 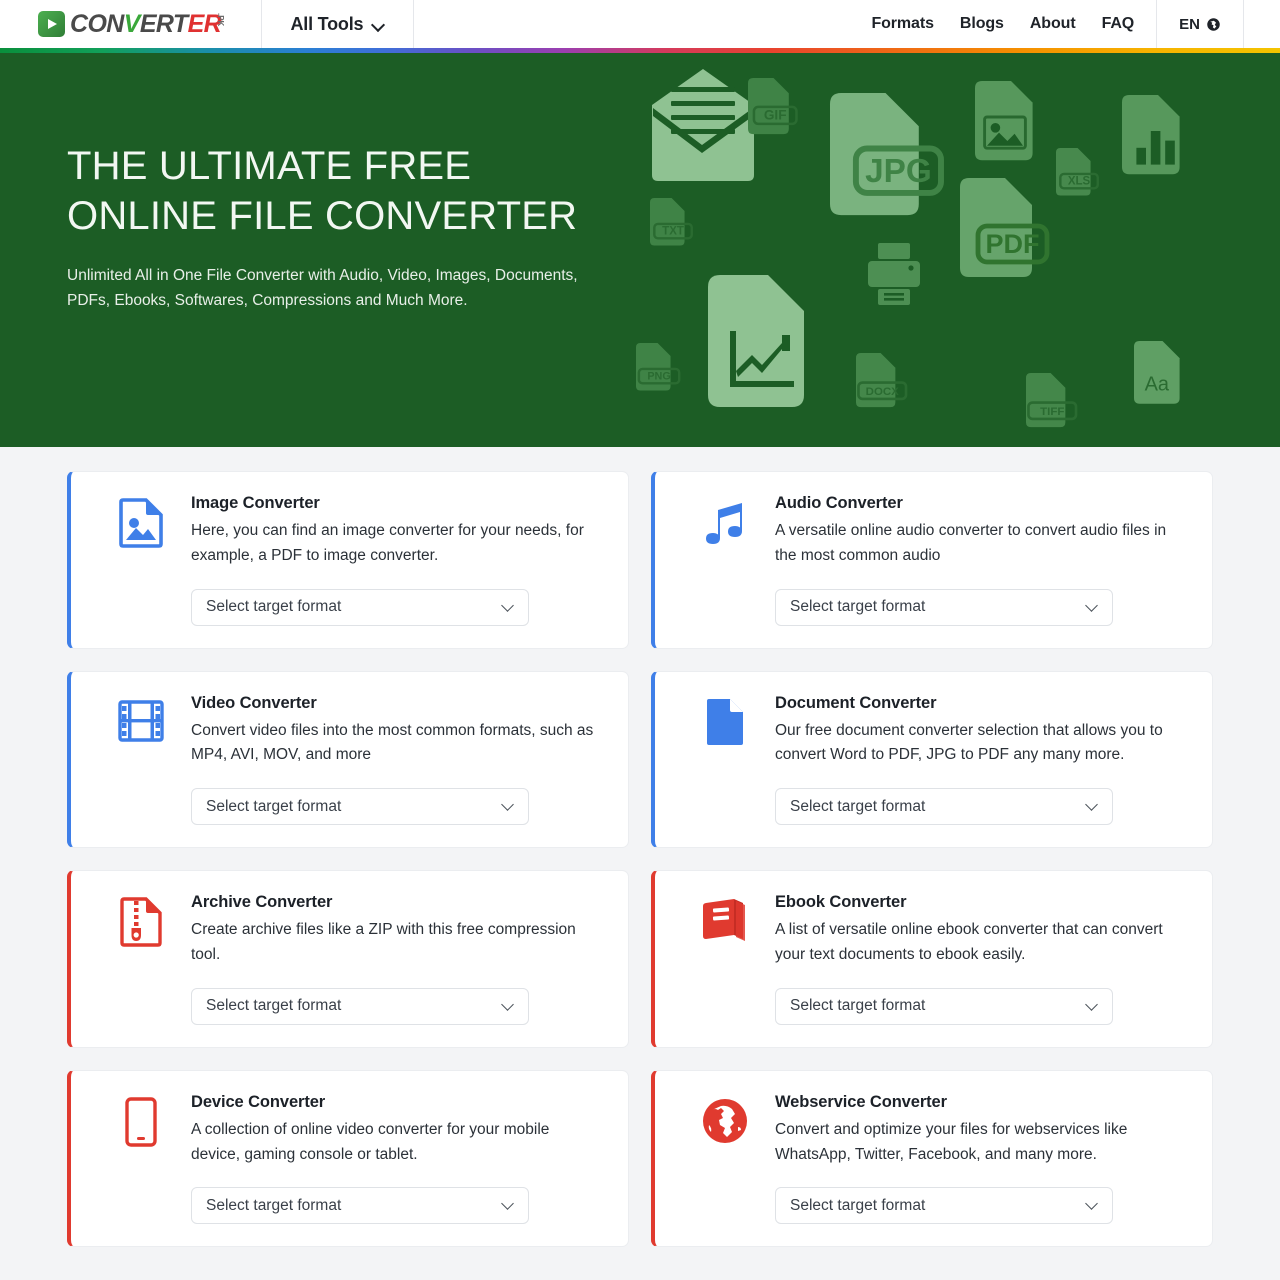 I want to click on all-tools-label: All Tools, so click(x=327, y=23).